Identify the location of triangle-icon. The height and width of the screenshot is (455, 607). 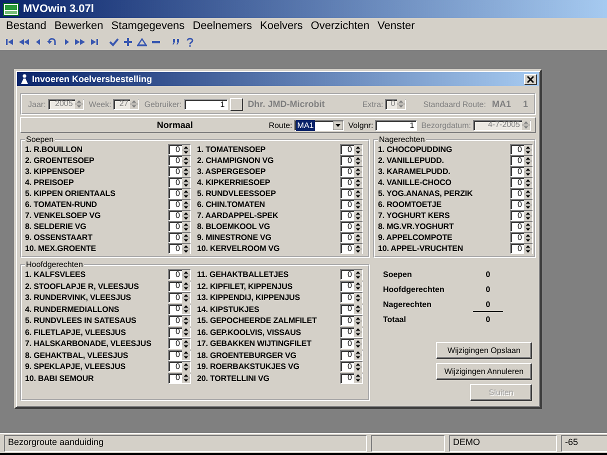
(142, 42).